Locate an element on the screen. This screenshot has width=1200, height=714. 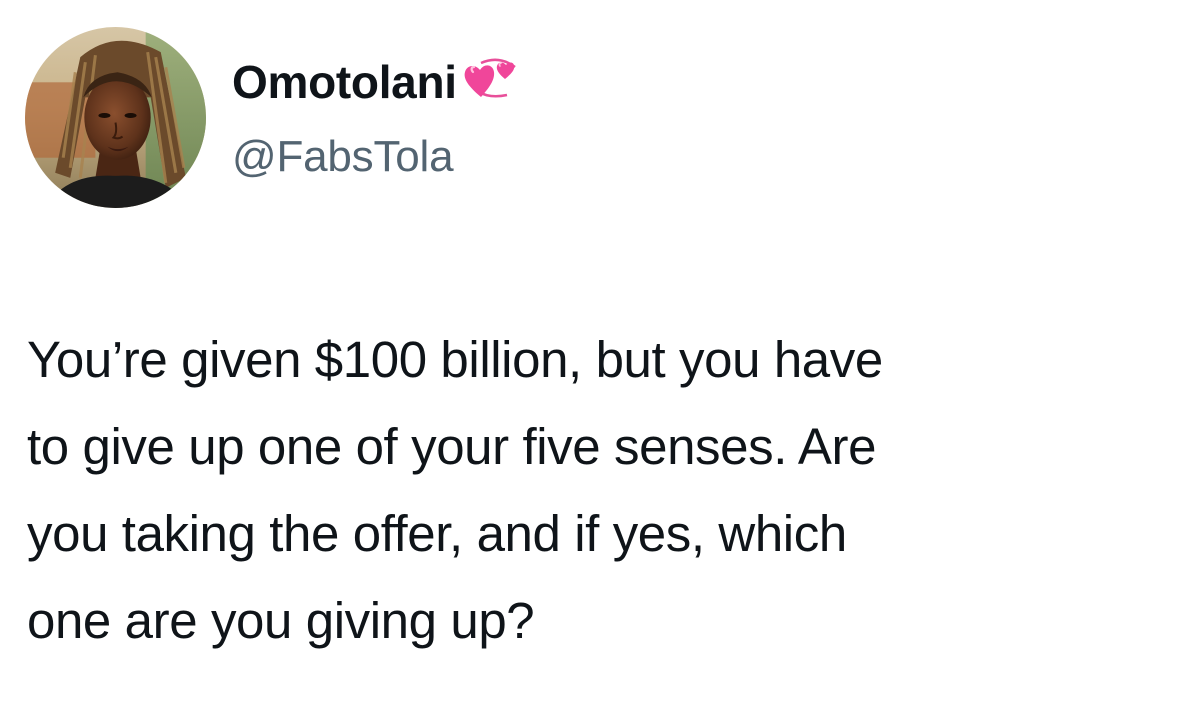
handle: @FabsTola is located at coordinates (343, 157).